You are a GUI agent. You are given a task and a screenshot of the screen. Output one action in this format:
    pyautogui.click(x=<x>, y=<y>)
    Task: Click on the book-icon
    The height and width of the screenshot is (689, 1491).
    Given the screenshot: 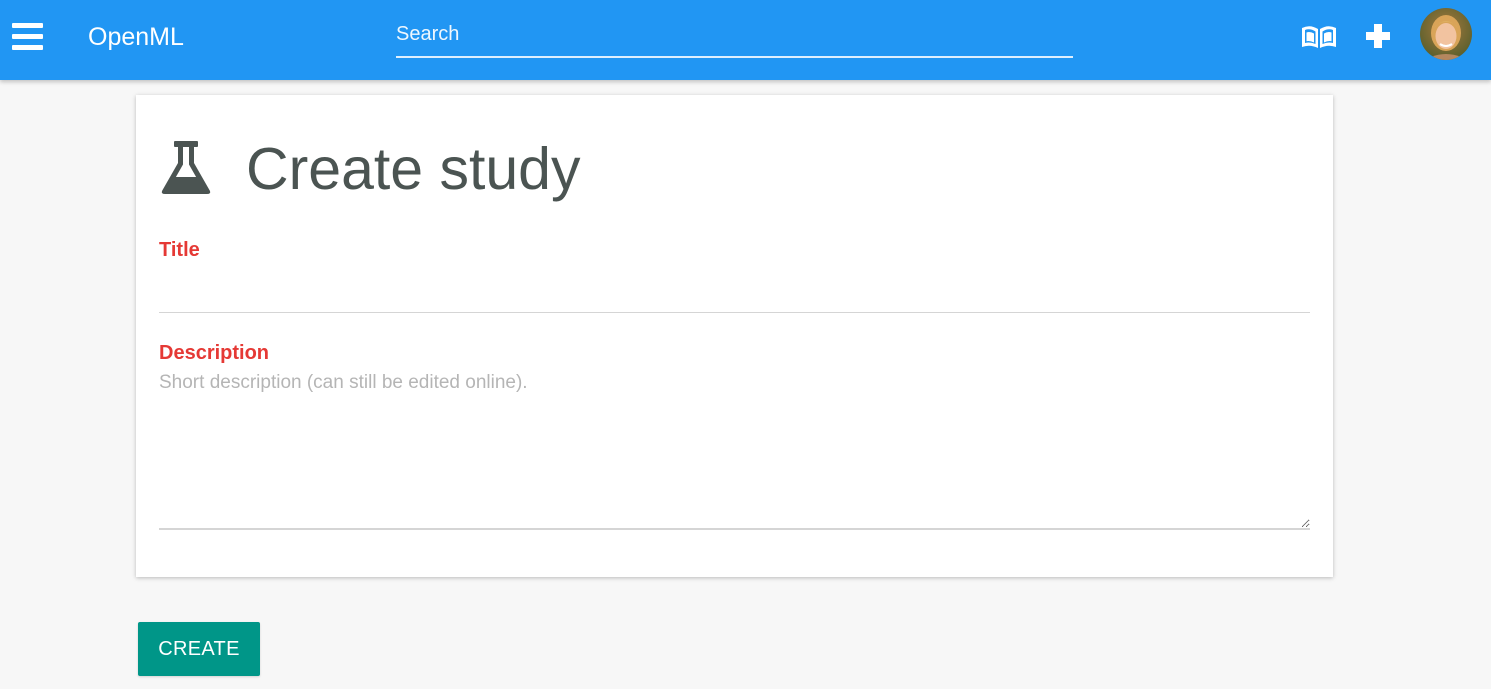 What is the action you would take?
    pyautogui.click(x=1319, y=37)
    